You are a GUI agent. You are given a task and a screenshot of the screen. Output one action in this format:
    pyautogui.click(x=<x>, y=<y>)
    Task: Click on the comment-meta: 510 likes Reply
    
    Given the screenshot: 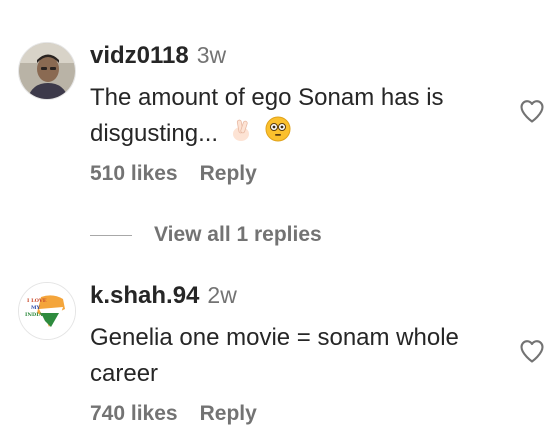 What is the action you would take?
    pyautogui.click(x=173, y=174)
    